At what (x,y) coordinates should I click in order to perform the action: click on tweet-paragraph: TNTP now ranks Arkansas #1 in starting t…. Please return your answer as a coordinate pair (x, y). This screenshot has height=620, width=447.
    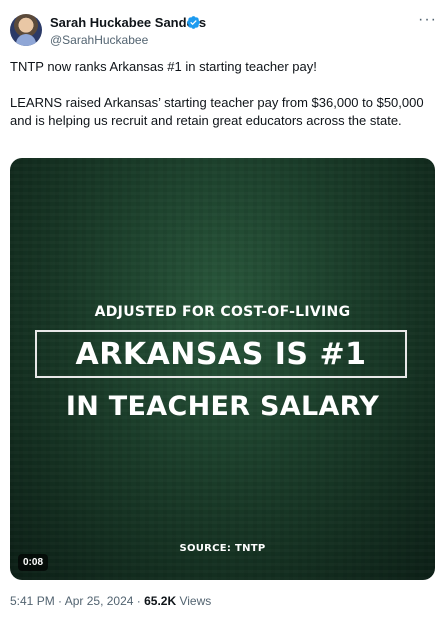
    Looking at the image, I should click on (163, 66).